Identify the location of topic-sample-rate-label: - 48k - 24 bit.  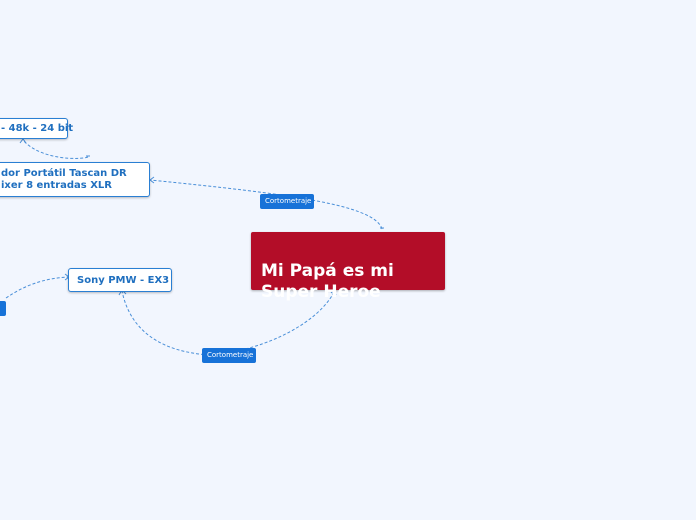
(37, 128).